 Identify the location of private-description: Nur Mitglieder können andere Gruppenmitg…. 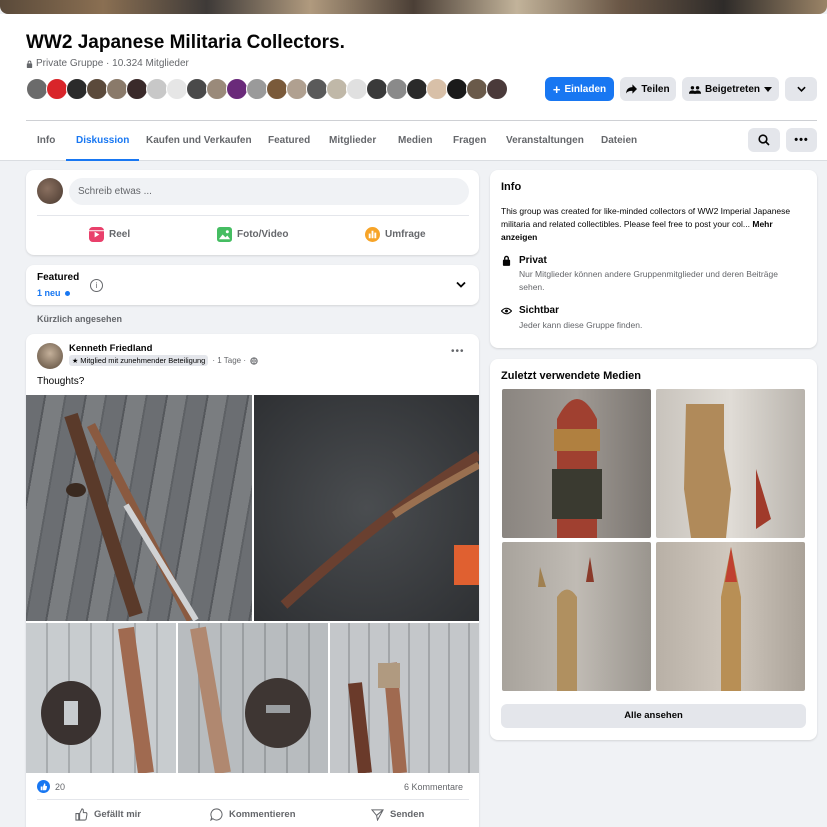
(648, 280).